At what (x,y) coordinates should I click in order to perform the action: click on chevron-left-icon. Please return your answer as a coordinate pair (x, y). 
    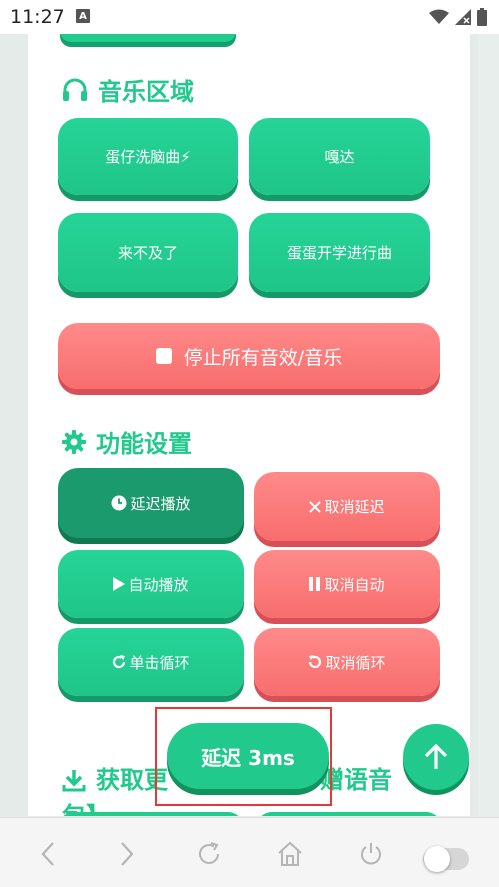
    Looking at the image, I should click on (47, 854).